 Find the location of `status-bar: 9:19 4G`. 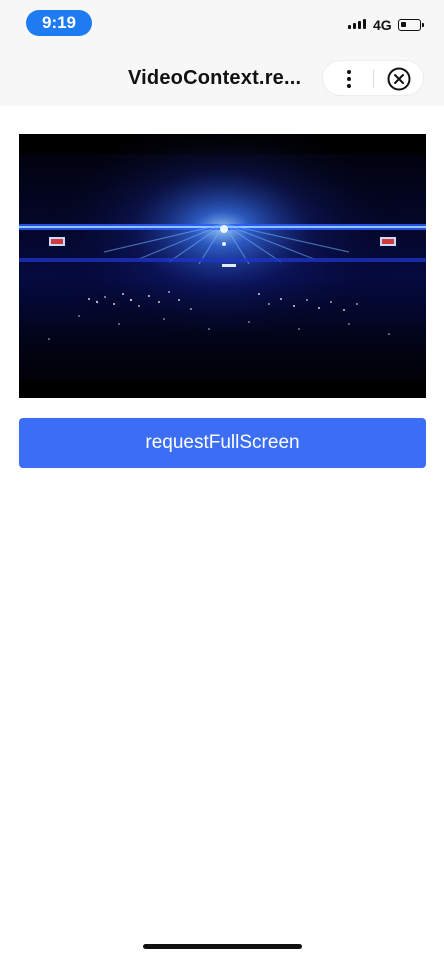

status-bar: 9:19 4G is located at coordinates (222, 24).